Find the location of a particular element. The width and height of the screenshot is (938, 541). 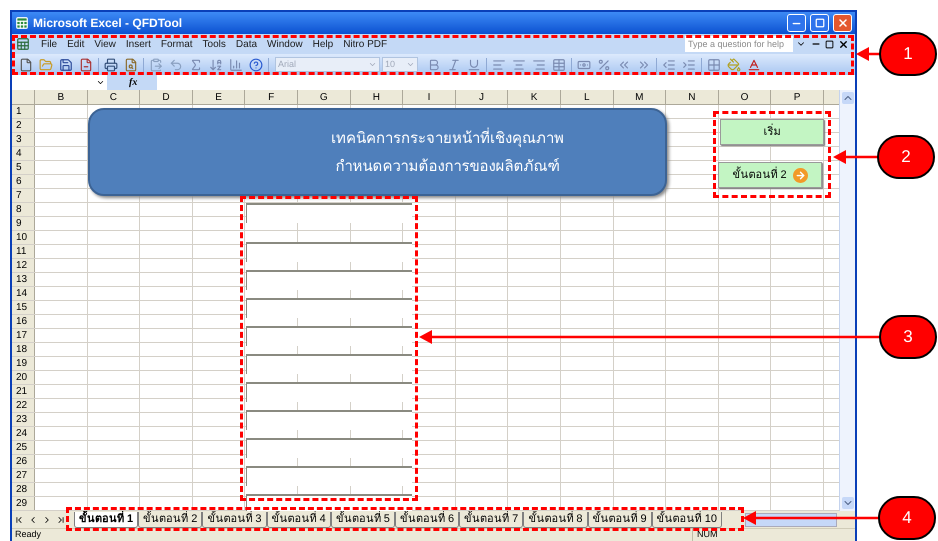

next-step-button: ขั้นตอนที่ 2 is located at coordinates (770, 175).